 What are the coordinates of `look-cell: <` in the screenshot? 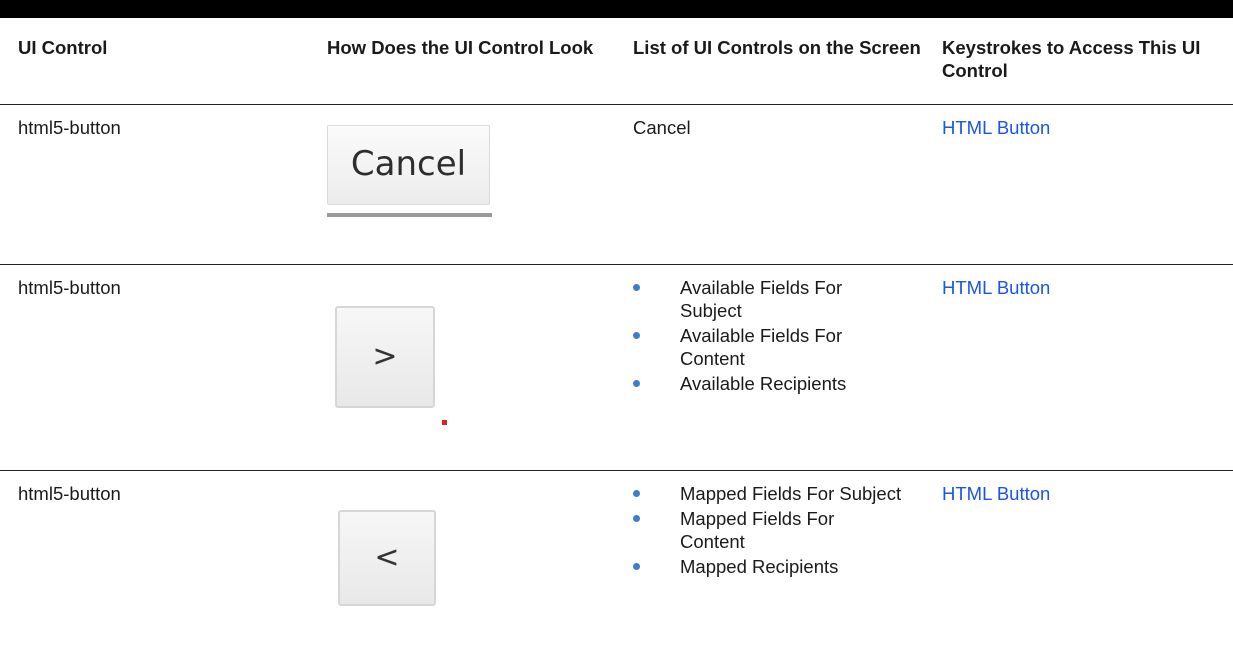 It's located at (480, 567).